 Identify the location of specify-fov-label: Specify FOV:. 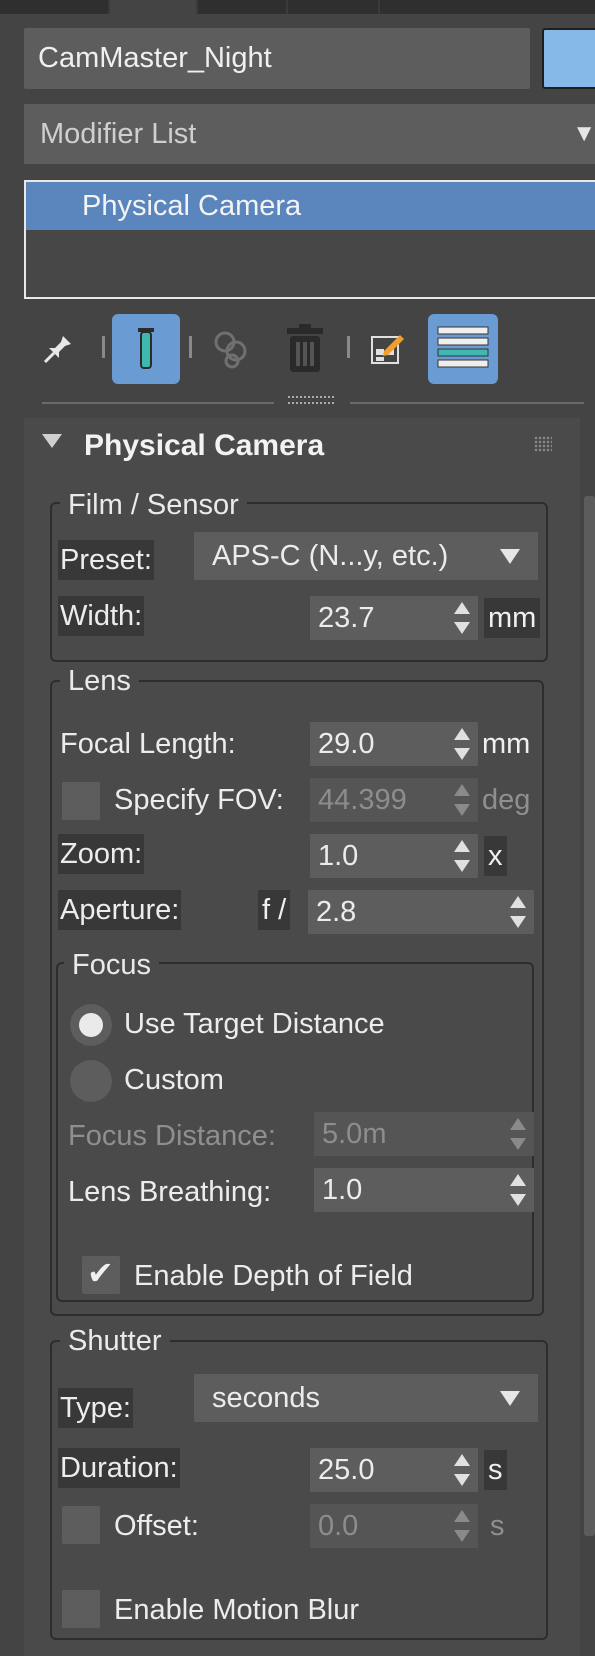
(199, 800).